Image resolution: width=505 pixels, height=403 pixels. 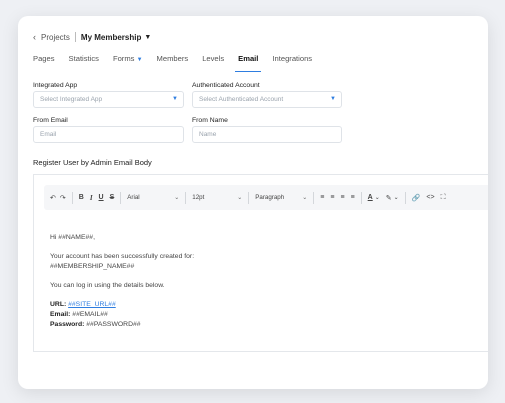 What do you see at coordinates (430, 198) in the screenshot?
I see `source-code-icon: <>` at bounding box center [430, 198].